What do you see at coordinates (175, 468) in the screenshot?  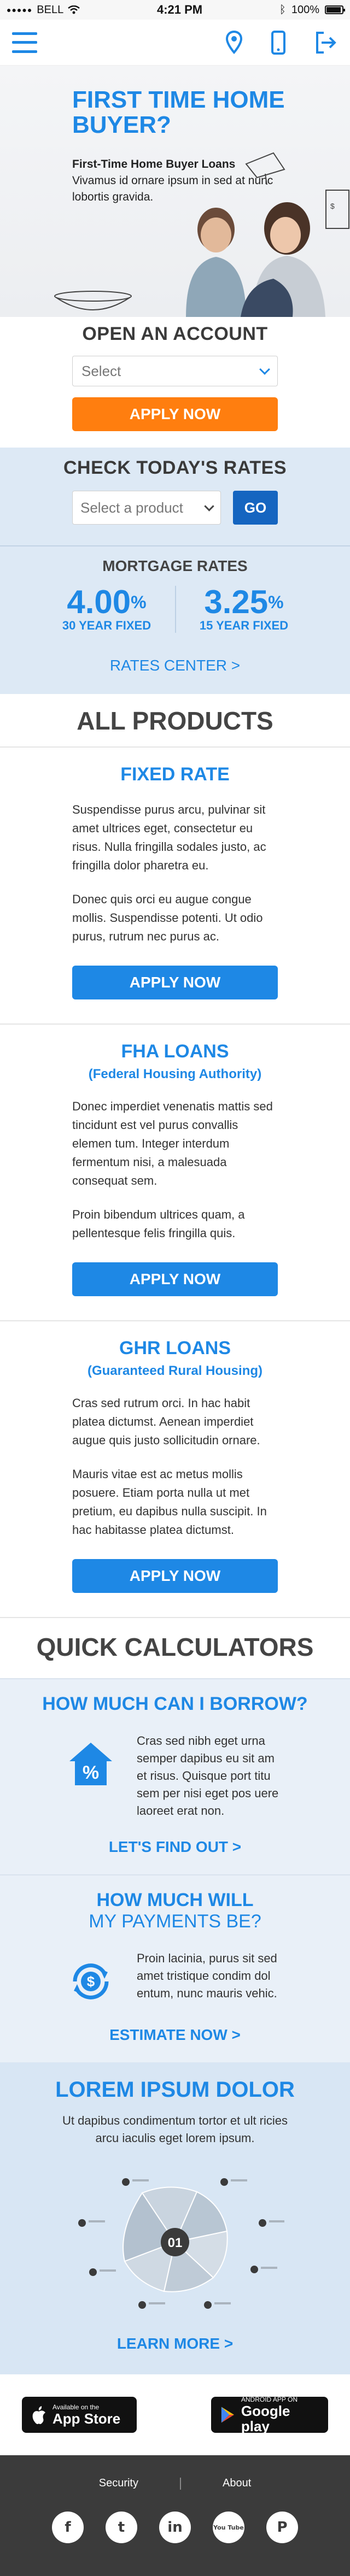 I see `rates-heading: CHECK TODAY'S RATES` at bounding box center [175, 468].